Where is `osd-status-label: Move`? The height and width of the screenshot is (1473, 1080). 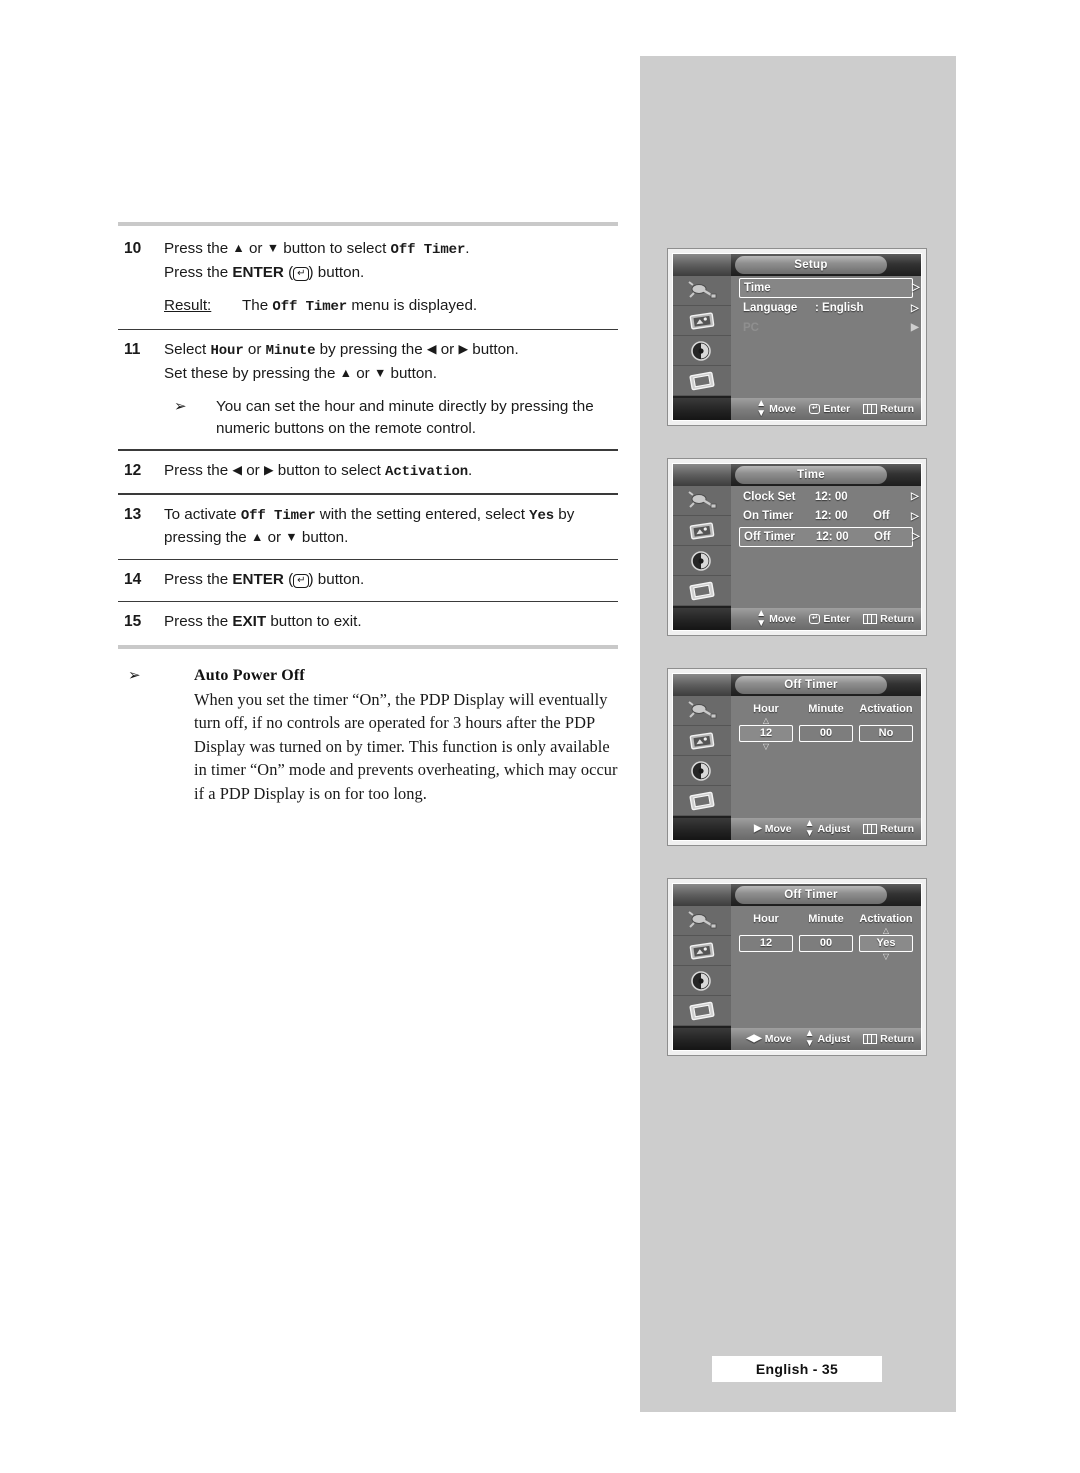 osd-status-label: Move is located at coordinates (778, 829).